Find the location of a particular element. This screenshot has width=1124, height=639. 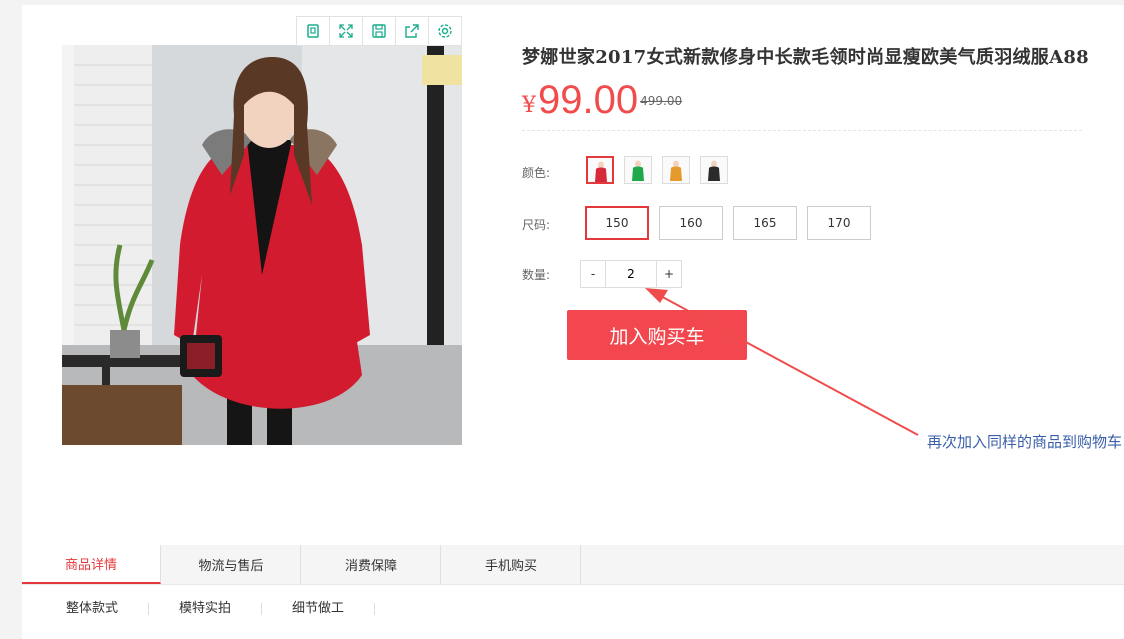

tab-consumer-protection: 消费保障 is located at coordinates (371, 564).